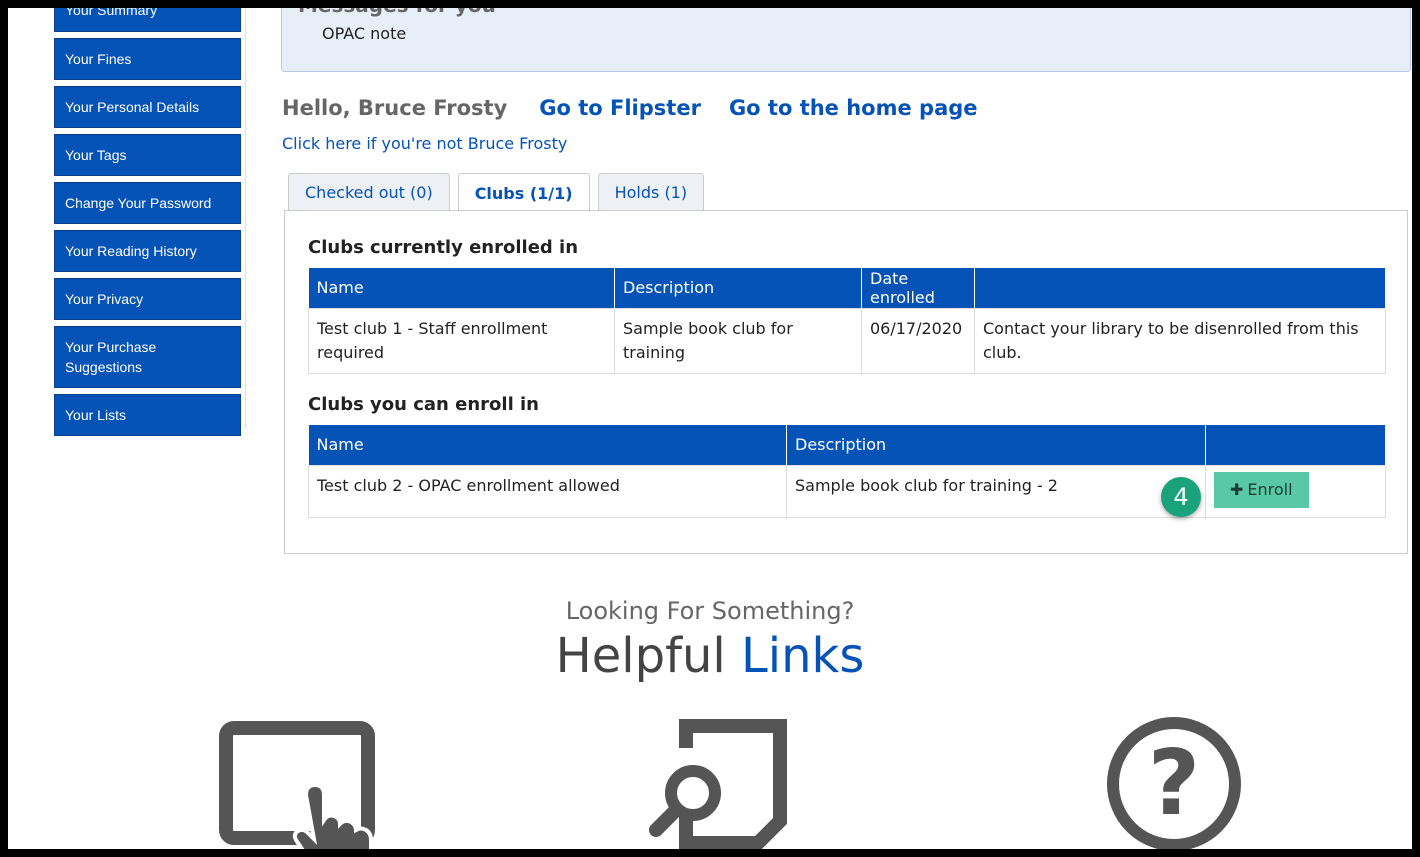 This screenshot has height=857, width=1420. I want to click on tab-clubs: Clubs (1/1), so click(523, 192).